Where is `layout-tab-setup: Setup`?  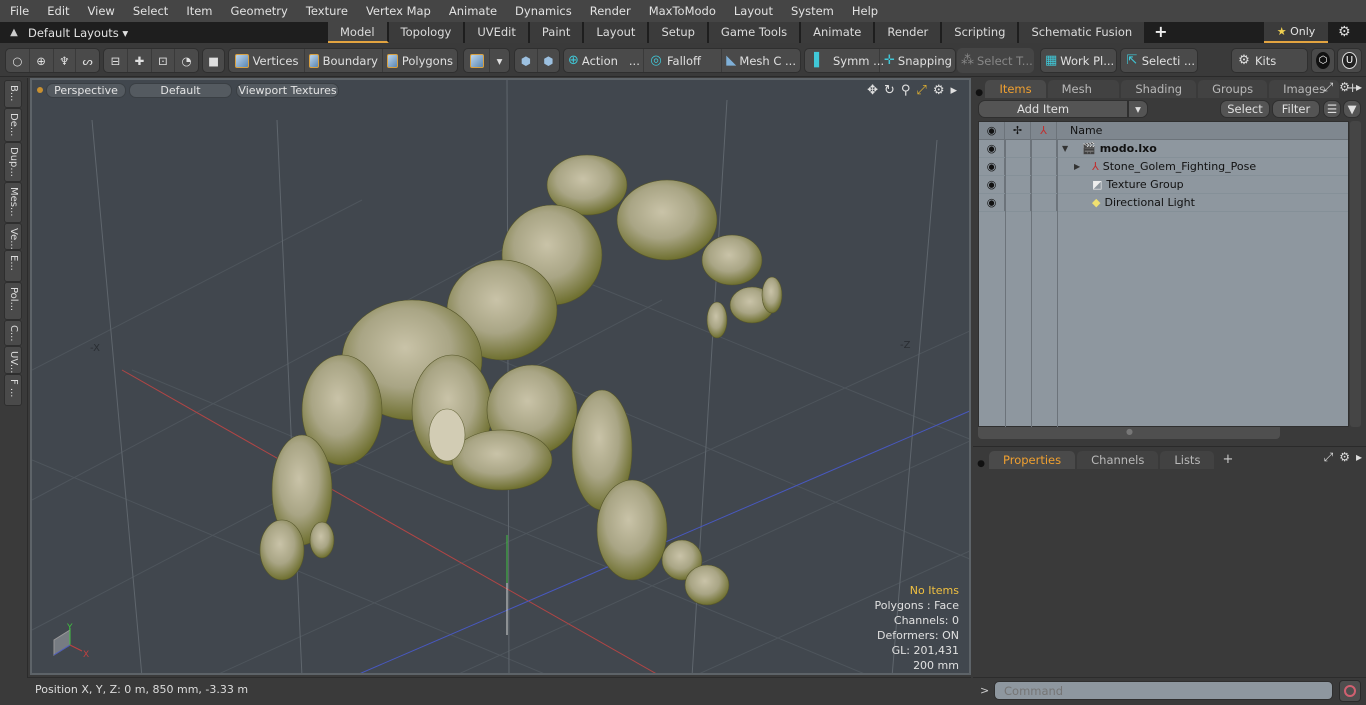
layout-tab-setup: Setup is located at coordinates (679, 32).